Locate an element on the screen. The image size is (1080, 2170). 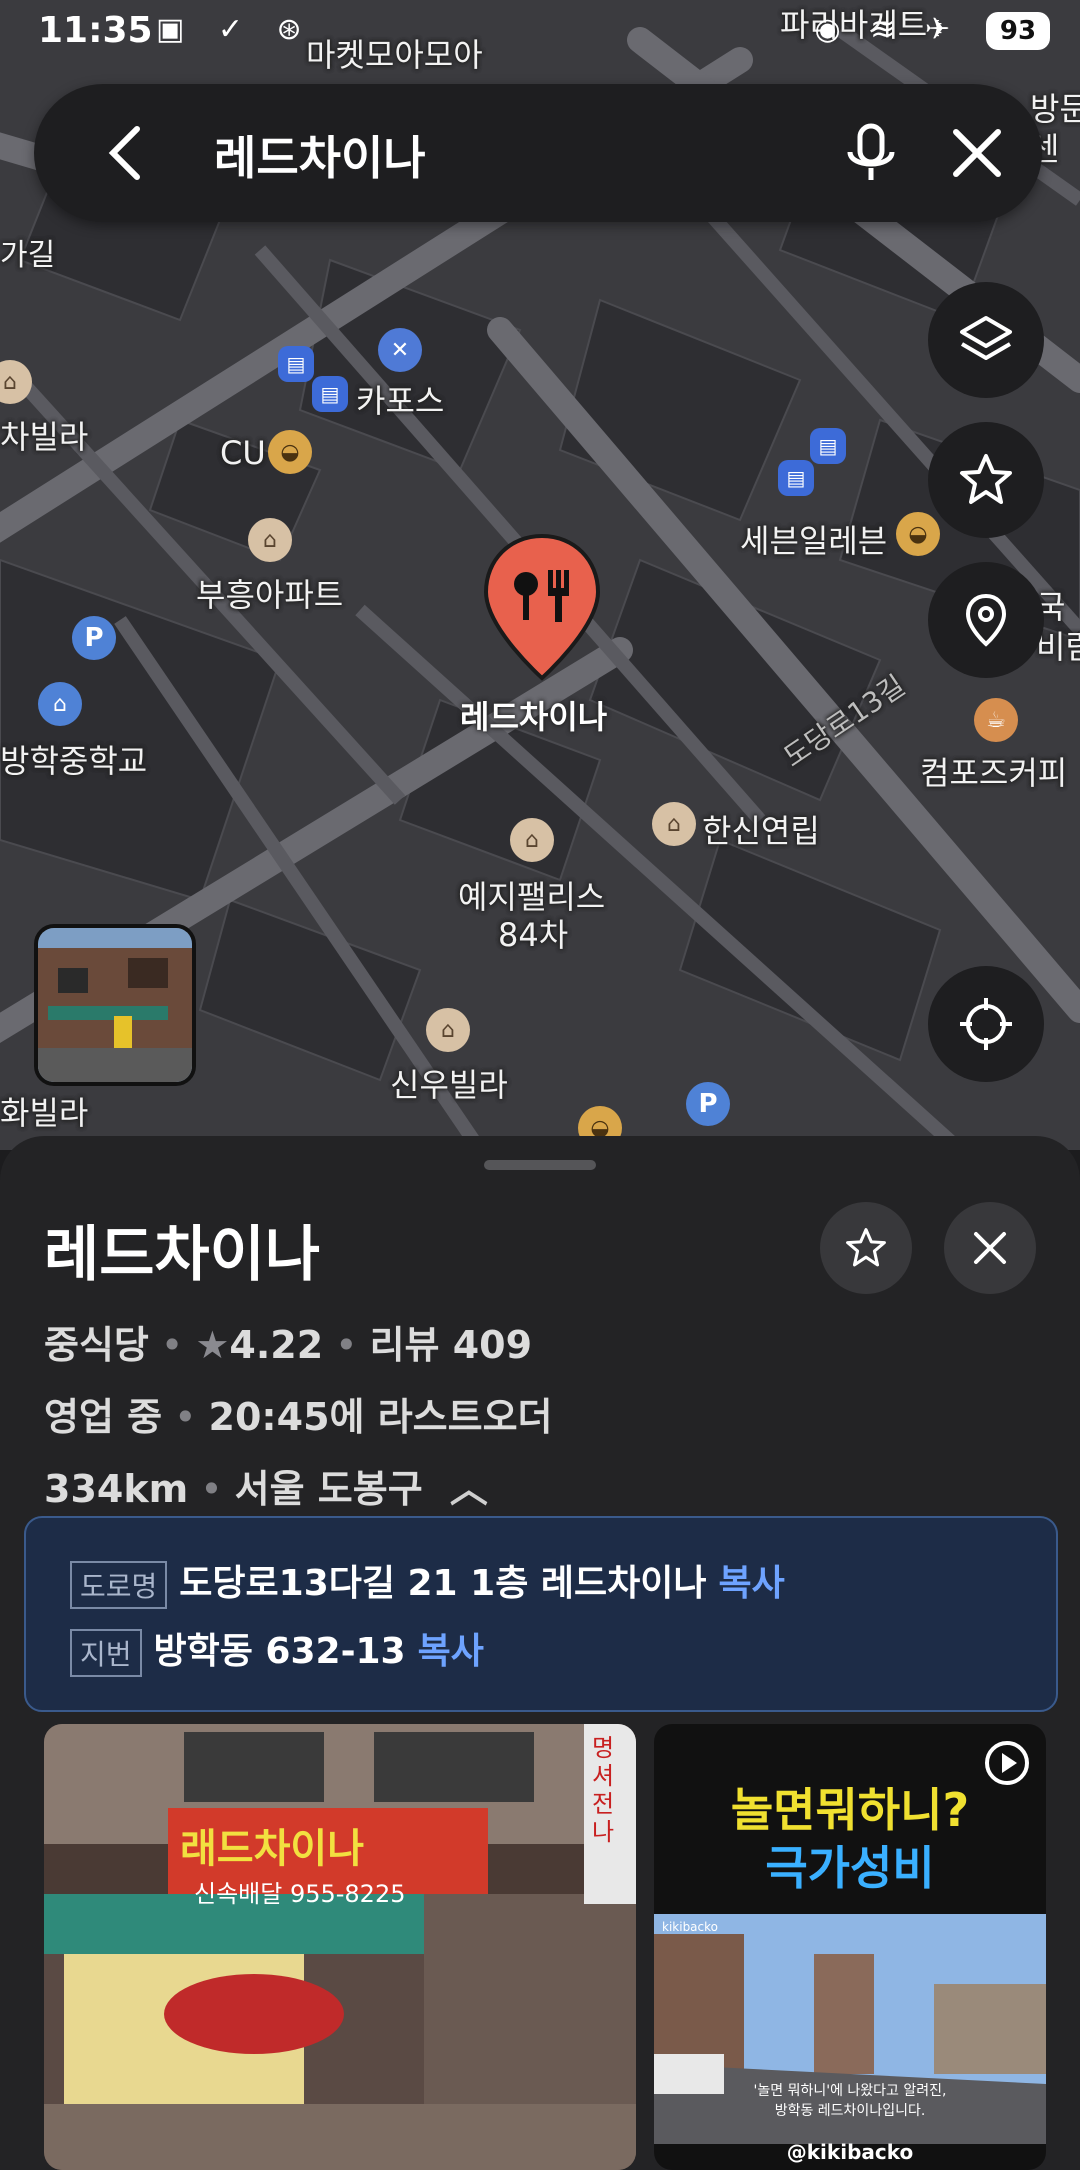
my-location-button is located at coordinates (986, 1024).